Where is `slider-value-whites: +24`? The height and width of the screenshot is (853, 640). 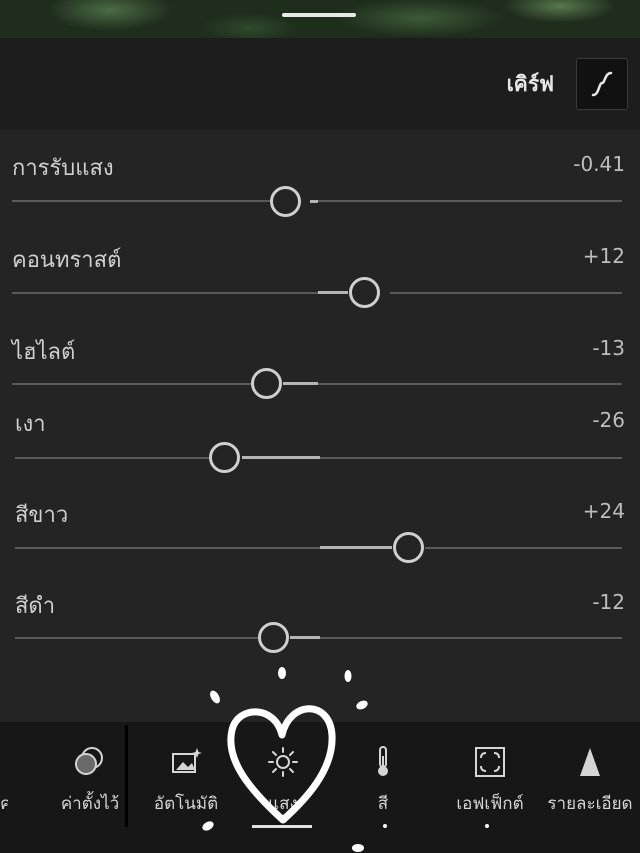 slider-value-whites: +24 is located at coordinates (603, 511).